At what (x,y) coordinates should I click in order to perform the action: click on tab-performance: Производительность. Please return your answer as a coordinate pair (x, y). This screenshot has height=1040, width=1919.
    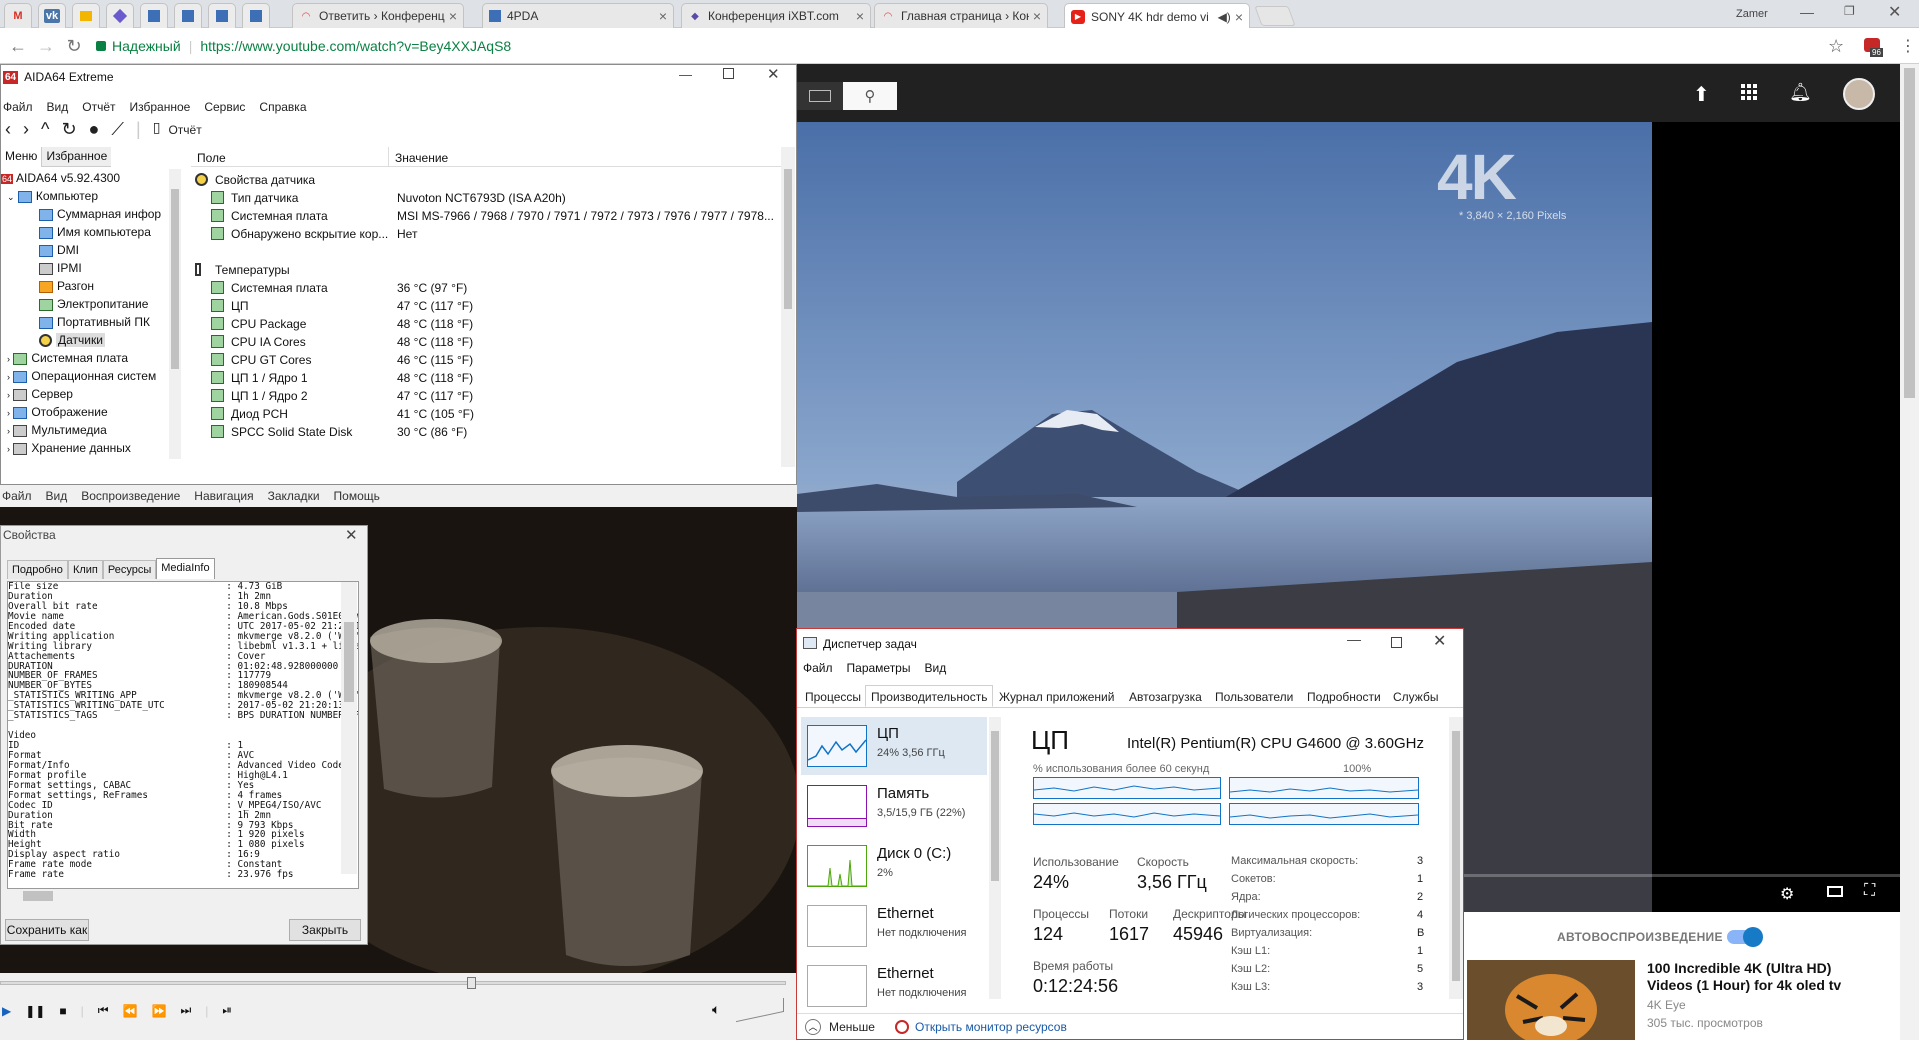
    Looking at the image, I should click on (929, 696).